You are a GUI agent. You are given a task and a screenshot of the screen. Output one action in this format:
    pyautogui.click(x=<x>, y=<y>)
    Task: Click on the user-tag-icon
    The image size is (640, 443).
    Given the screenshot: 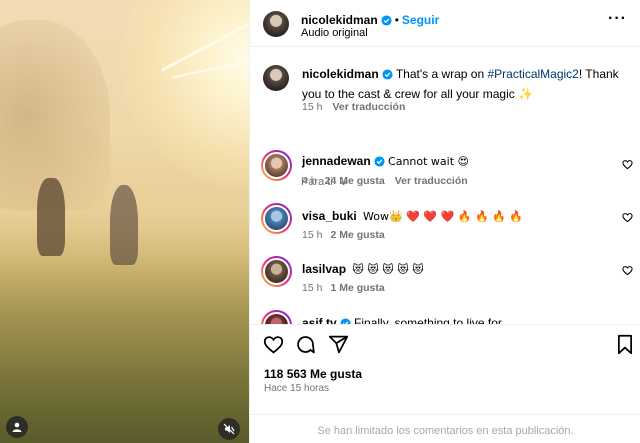 What is the action you would take?
    pyautogui.click(x=17, y=427)
    